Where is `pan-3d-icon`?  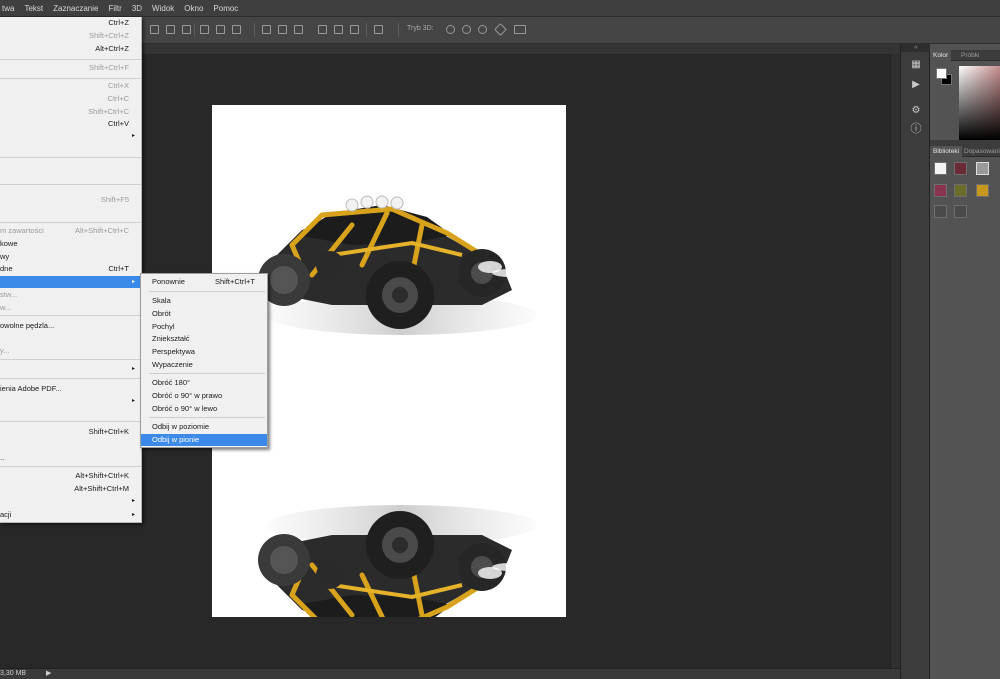 pan-3d-icon is located at coordinates (482, 29).